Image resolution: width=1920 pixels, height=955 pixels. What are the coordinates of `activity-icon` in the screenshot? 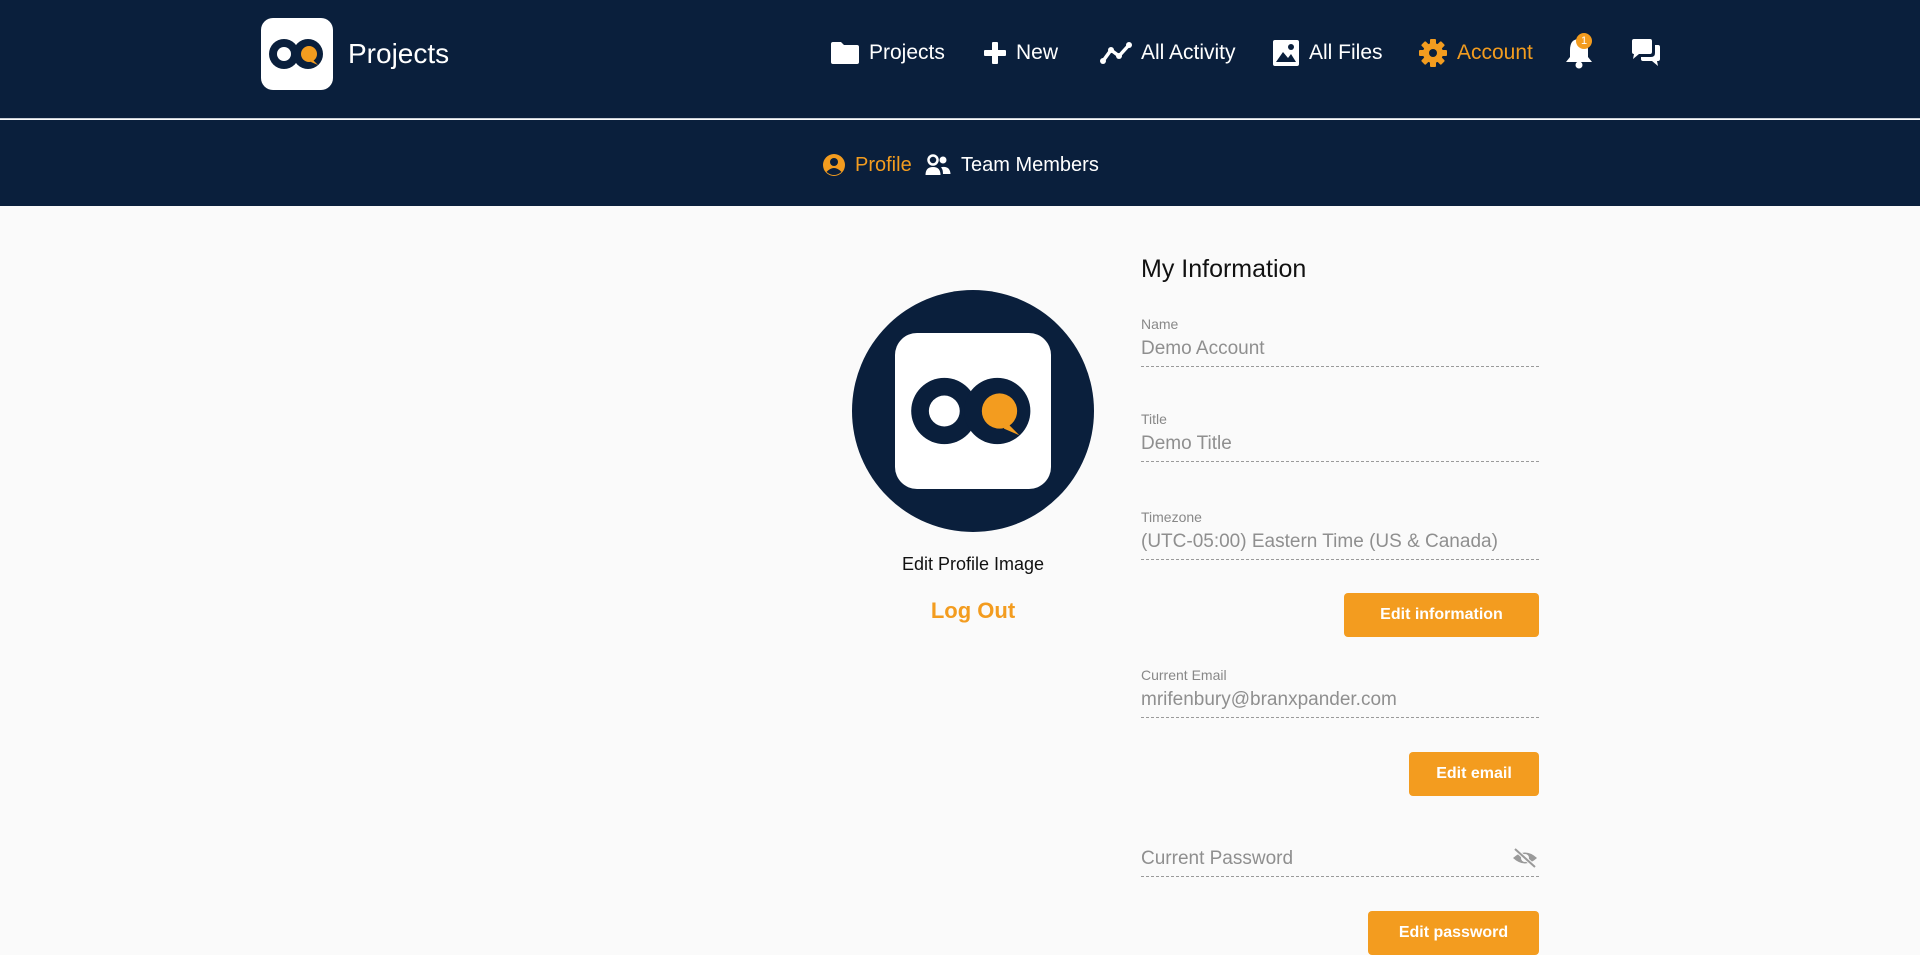 It's located at (1116, 53).